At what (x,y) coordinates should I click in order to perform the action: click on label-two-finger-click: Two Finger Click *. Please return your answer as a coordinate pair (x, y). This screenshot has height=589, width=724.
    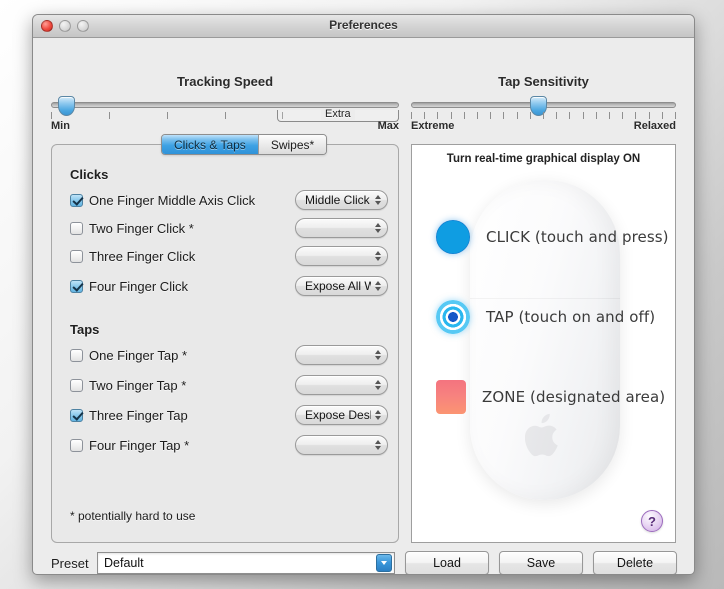
    Looking at the image, I should click on (141, 228).